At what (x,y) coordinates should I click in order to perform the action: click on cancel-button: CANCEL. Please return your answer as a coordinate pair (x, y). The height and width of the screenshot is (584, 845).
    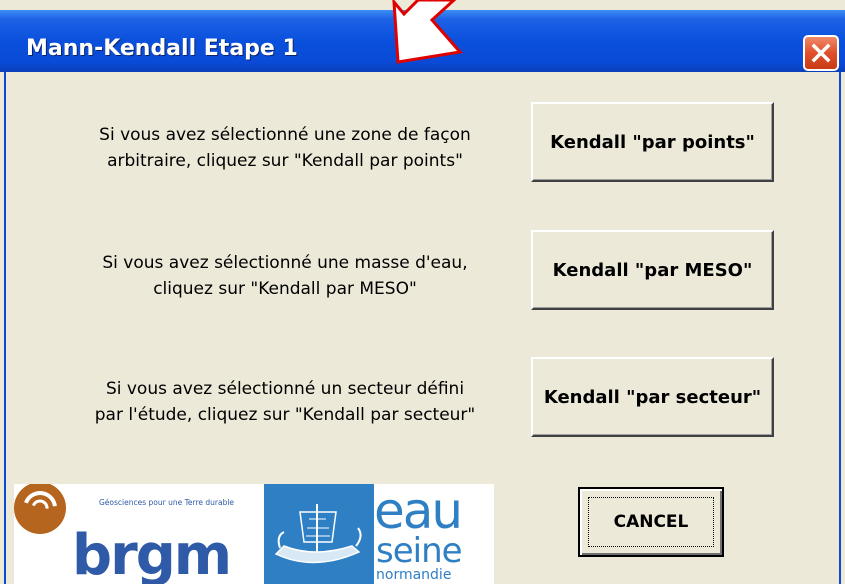
    Looking at the image, I should click on (651, 522).